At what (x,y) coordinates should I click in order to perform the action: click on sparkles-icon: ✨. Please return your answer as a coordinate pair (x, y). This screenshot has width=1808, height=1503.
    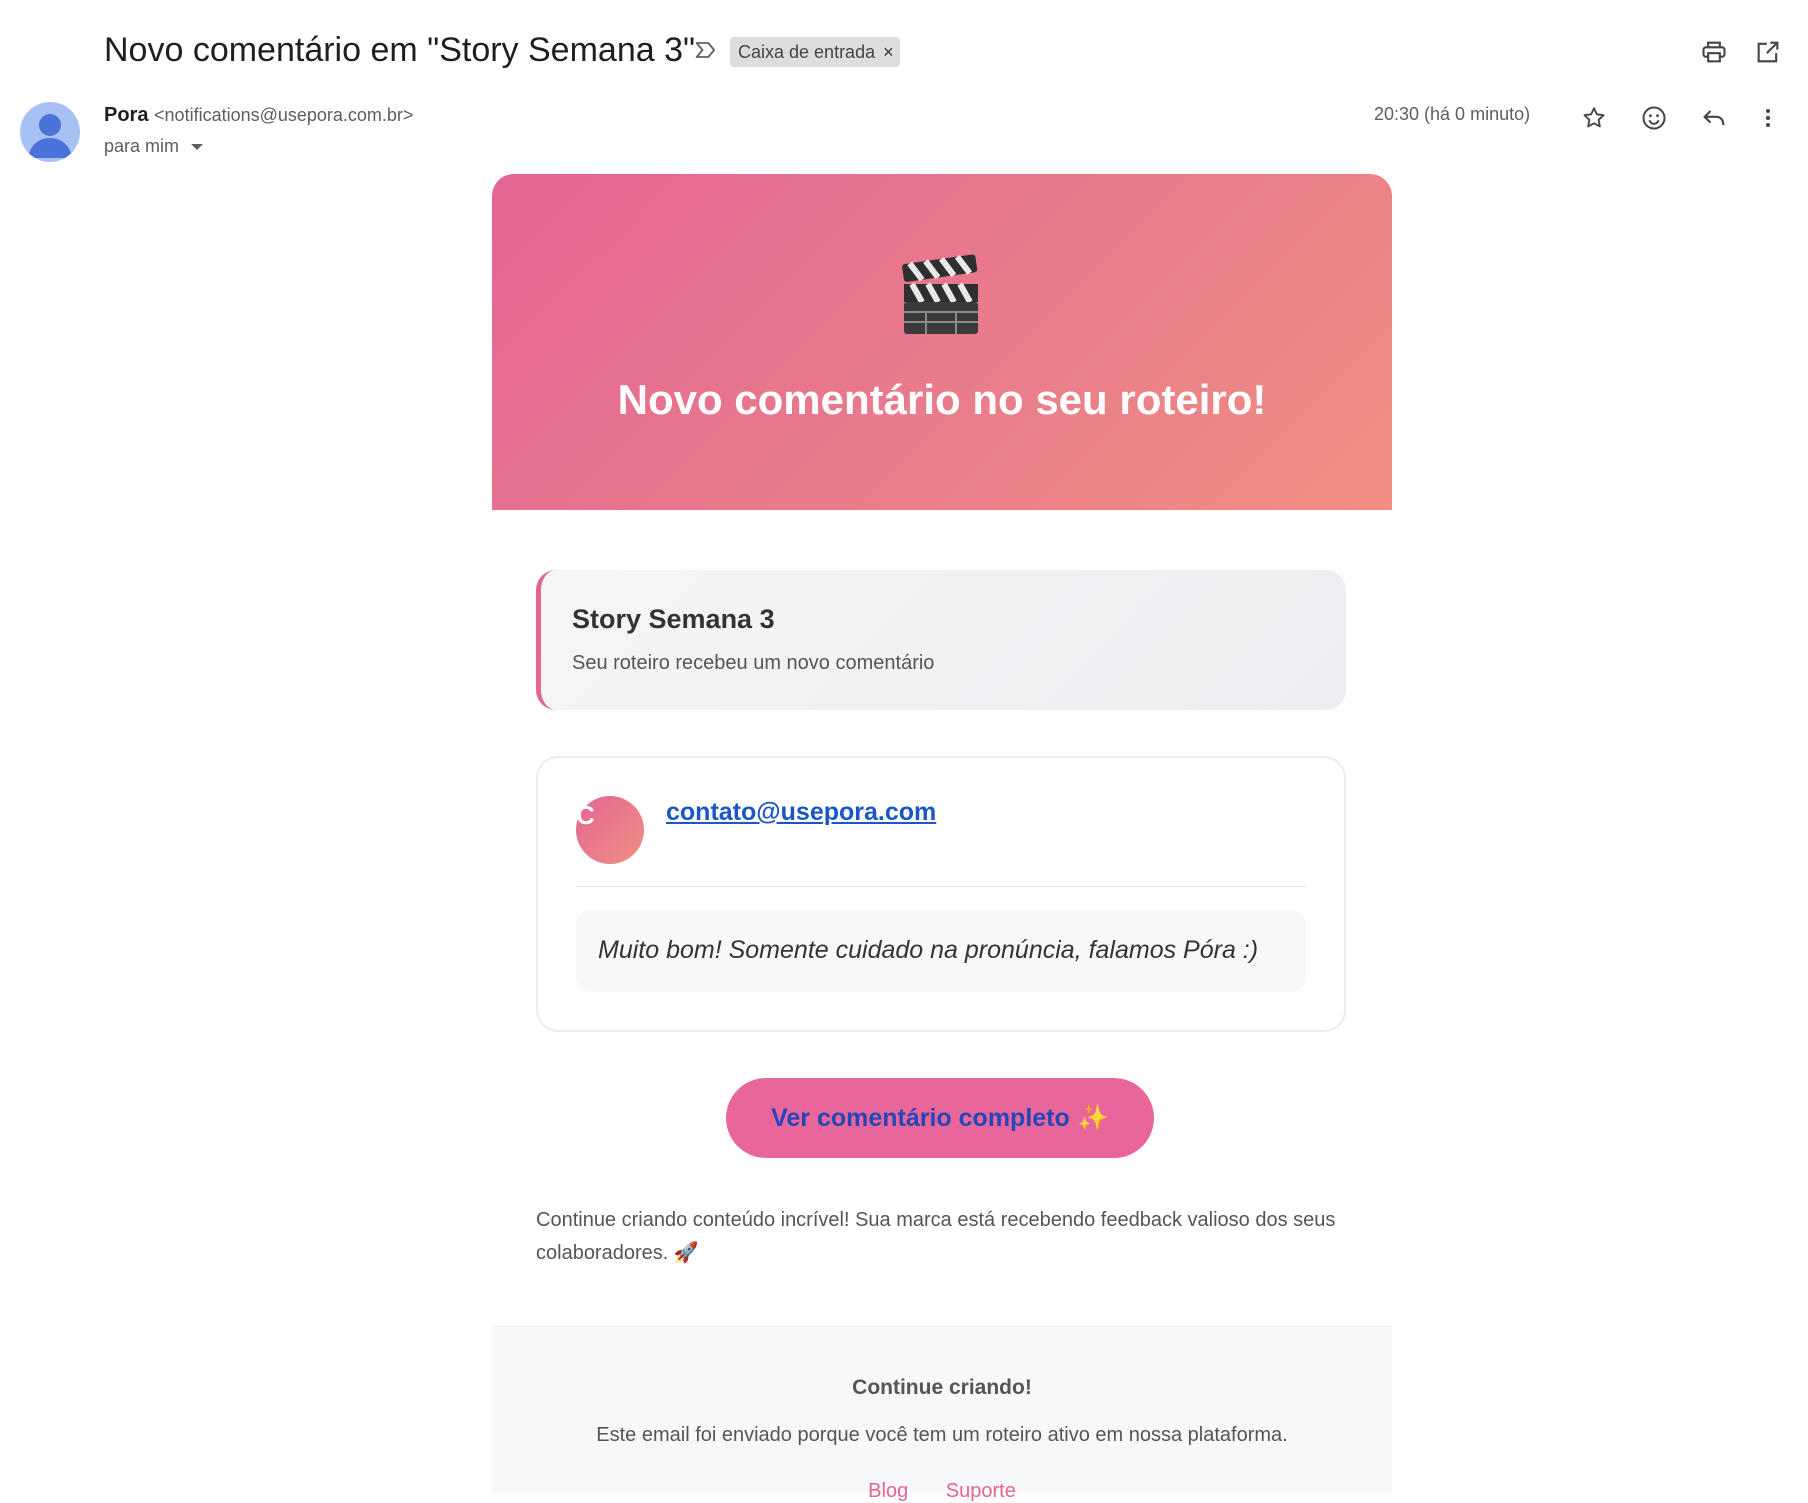
    Looking at the image, I should click on (1093, 1117).